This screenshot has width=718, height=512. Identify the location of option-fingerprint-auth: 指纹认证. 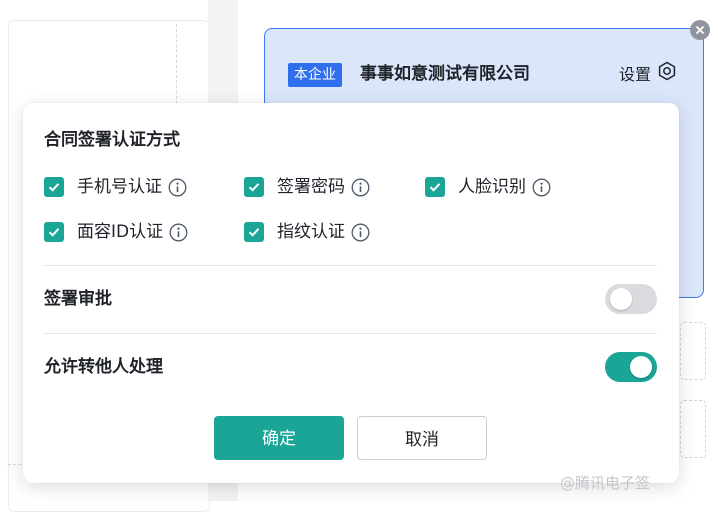
(307, 232).